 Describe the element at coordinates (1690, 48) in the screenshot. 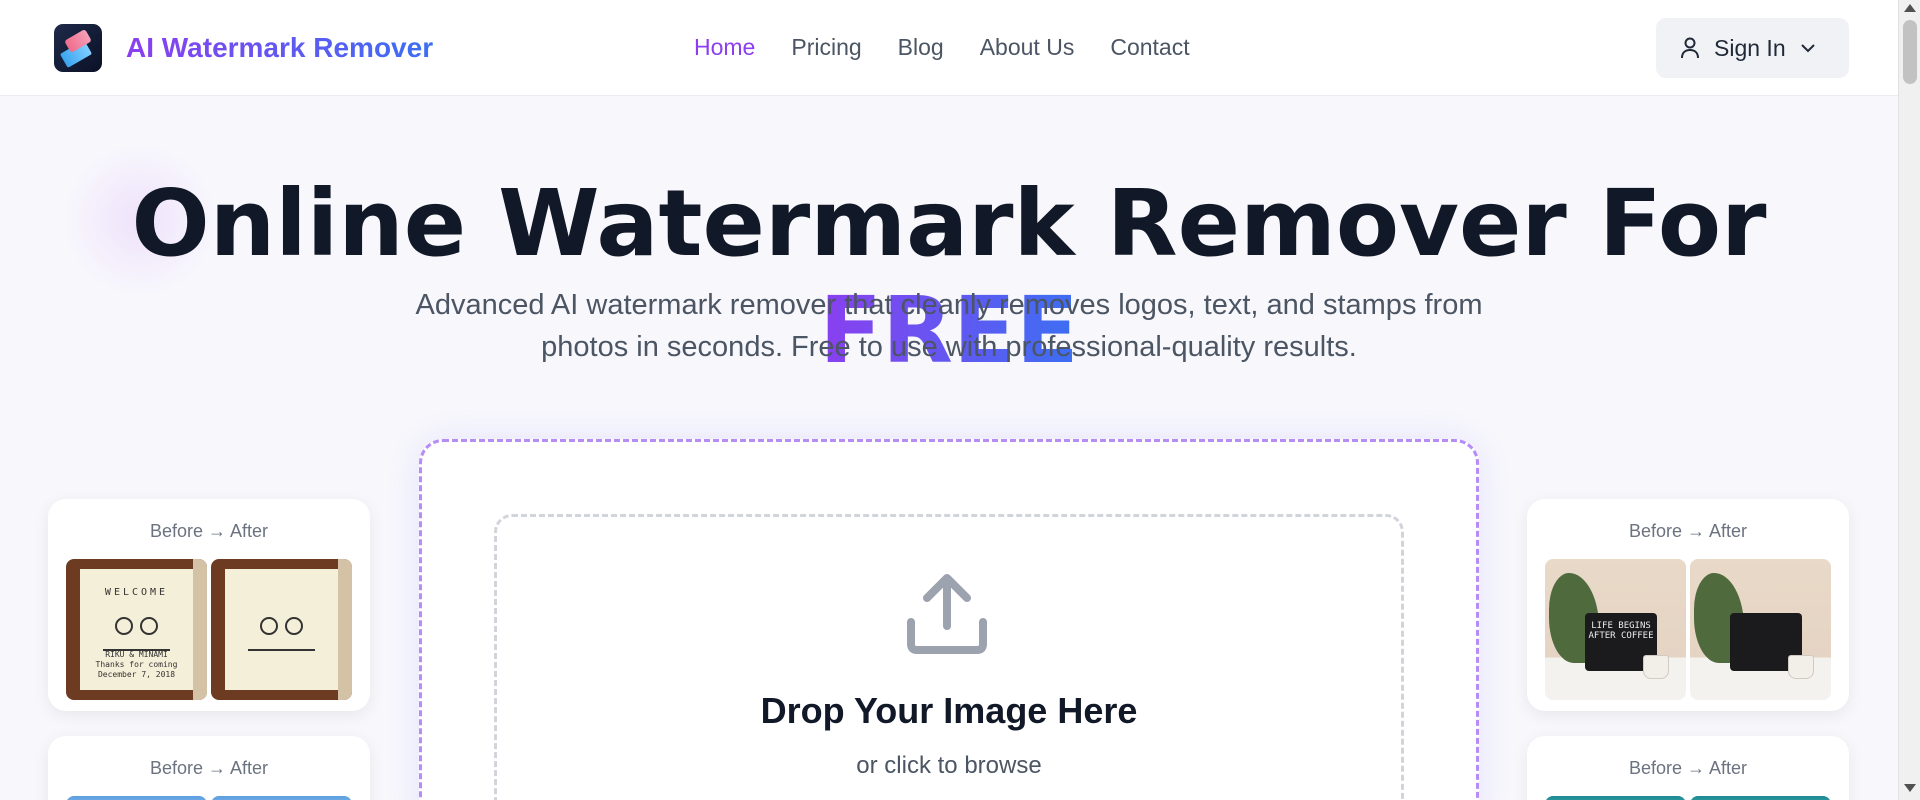

I see `user-icon` at that location.